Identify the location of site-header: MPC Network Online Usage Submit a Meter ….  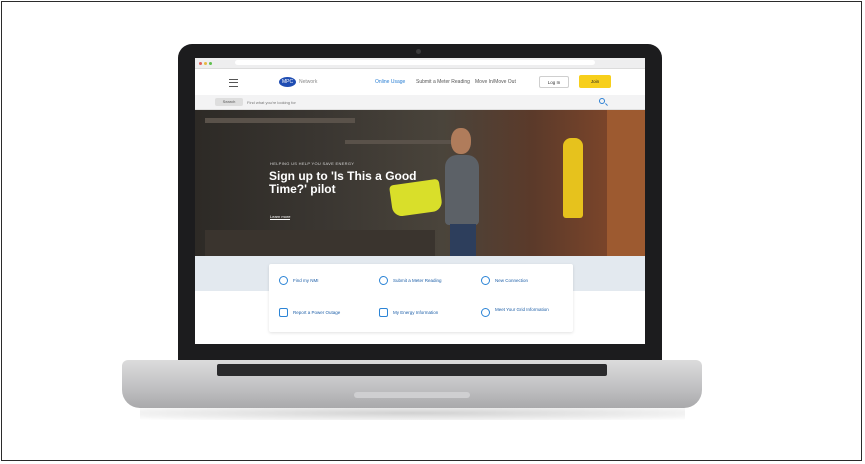
(420, 82).